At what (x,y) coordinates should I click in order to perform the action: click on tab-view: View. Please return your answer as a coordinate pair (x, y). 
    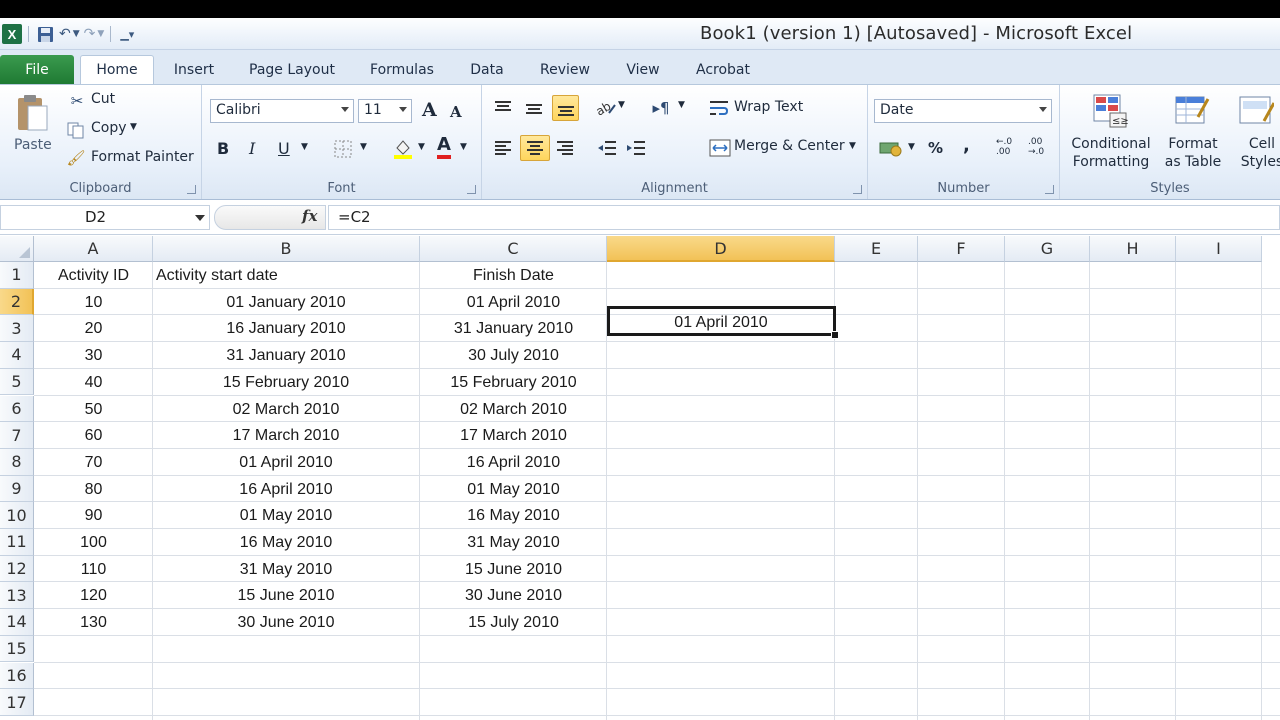
    Looking at the image, I should click on (643, 69).